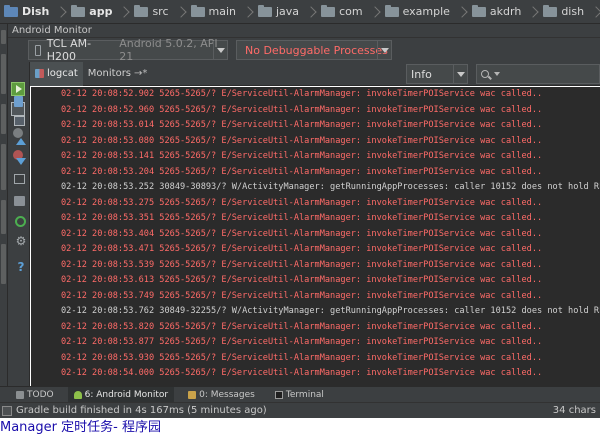 Image resolution: width=600 pixels, height=440 pixels. I want to click on soft-wrap-icon, so click(19, 179).